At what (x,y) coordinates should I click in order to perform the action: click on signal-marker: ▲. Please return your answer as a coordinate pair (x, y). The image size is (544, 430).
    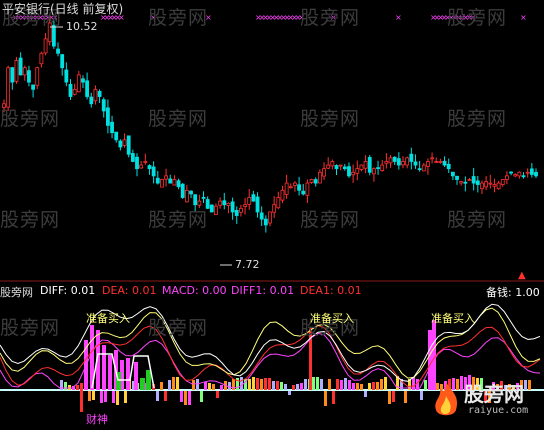
    Looking at the image, I should click on (522, 275).